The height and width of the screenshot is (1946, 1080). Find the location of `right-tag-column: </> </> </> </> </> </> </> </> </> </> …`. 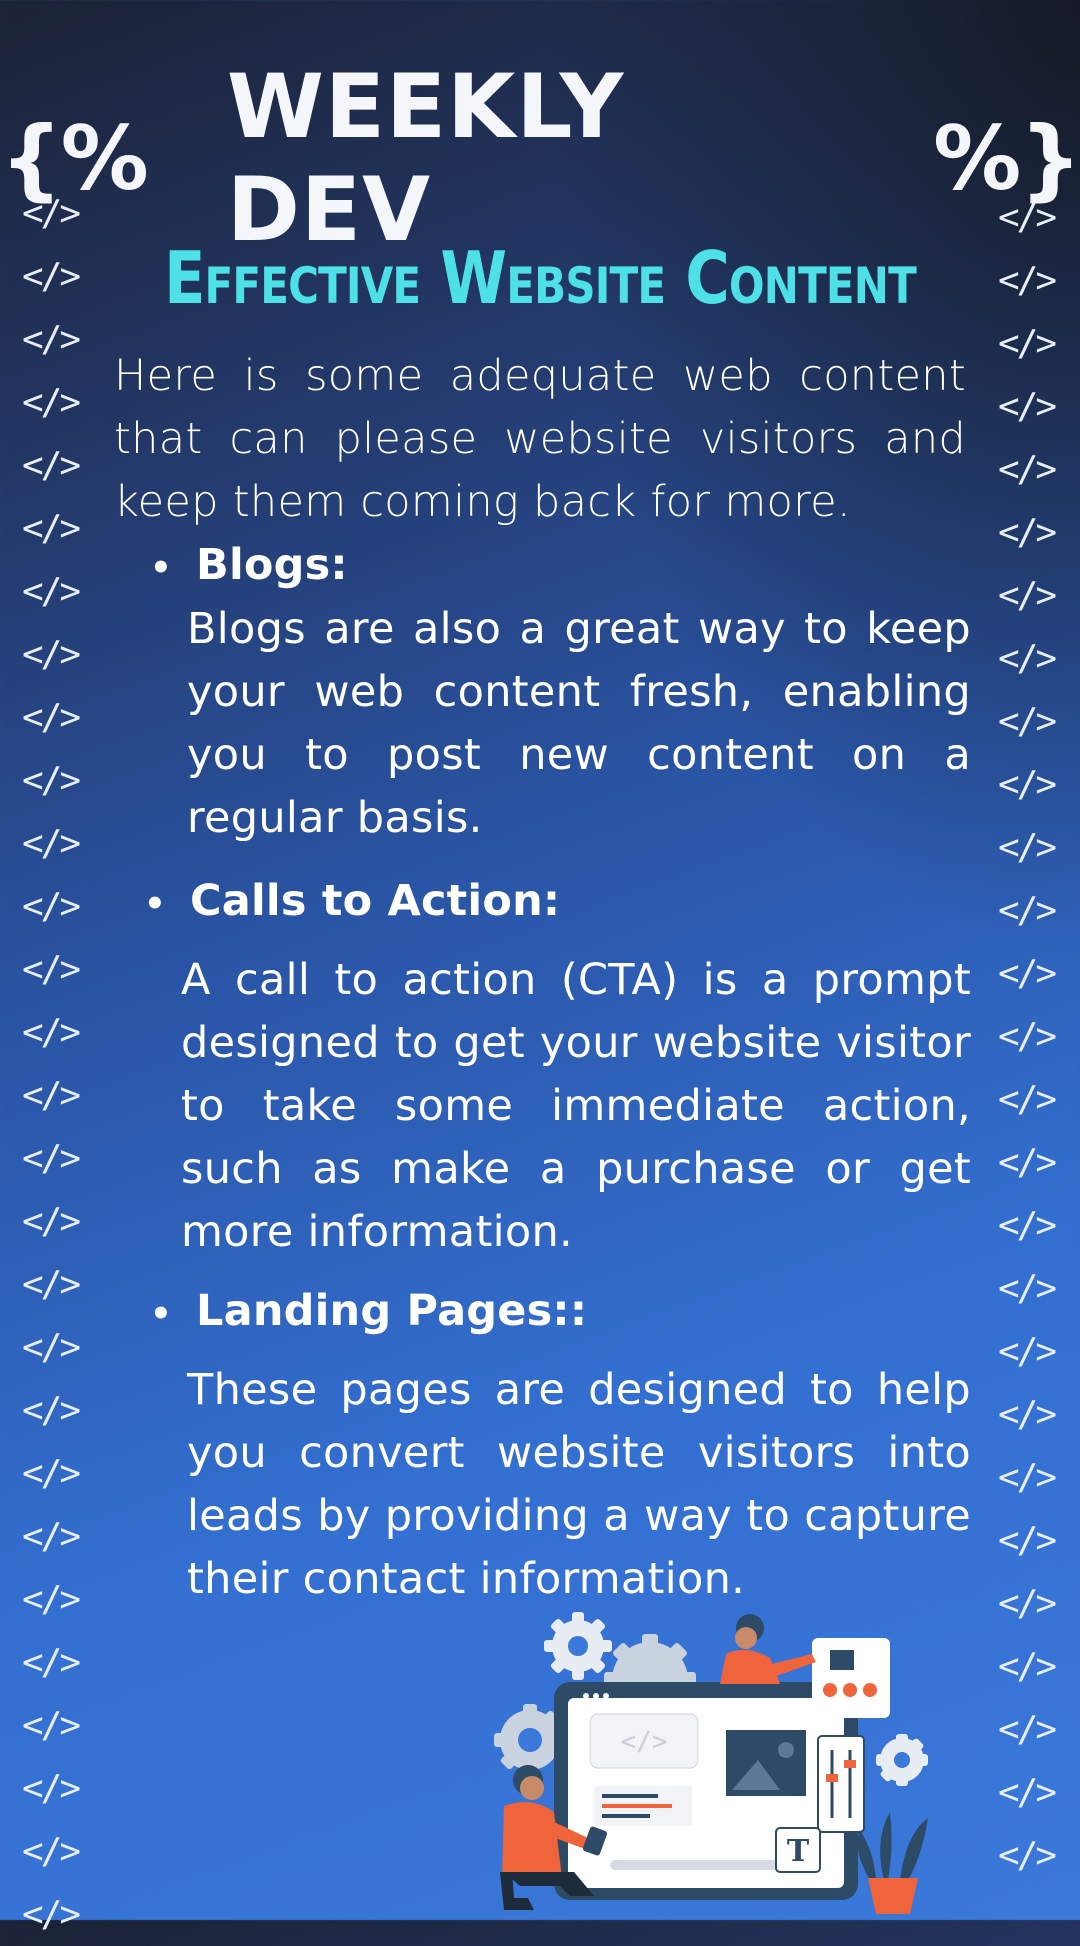

right-tag-column: </> </> </> </> </> </> </> </> </> </> … is located at coordinates (1038, 1036).